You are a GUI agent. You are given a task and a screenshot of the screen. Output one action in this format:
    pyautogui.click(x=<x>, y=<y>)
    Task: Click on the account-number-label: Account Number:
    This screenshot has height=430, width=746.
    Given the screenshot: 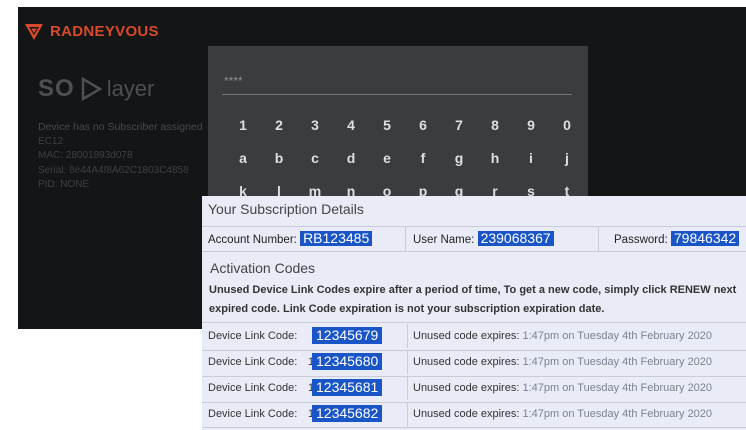 What is the action you would take?
    pyautogui.click(x=252, y=240)
    